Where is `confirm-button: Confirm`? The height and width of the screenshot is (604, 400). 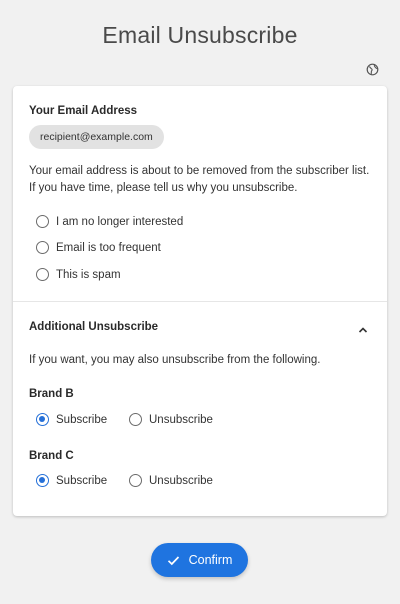 confirm-button: Confirm is located at coordinates (199, 560).